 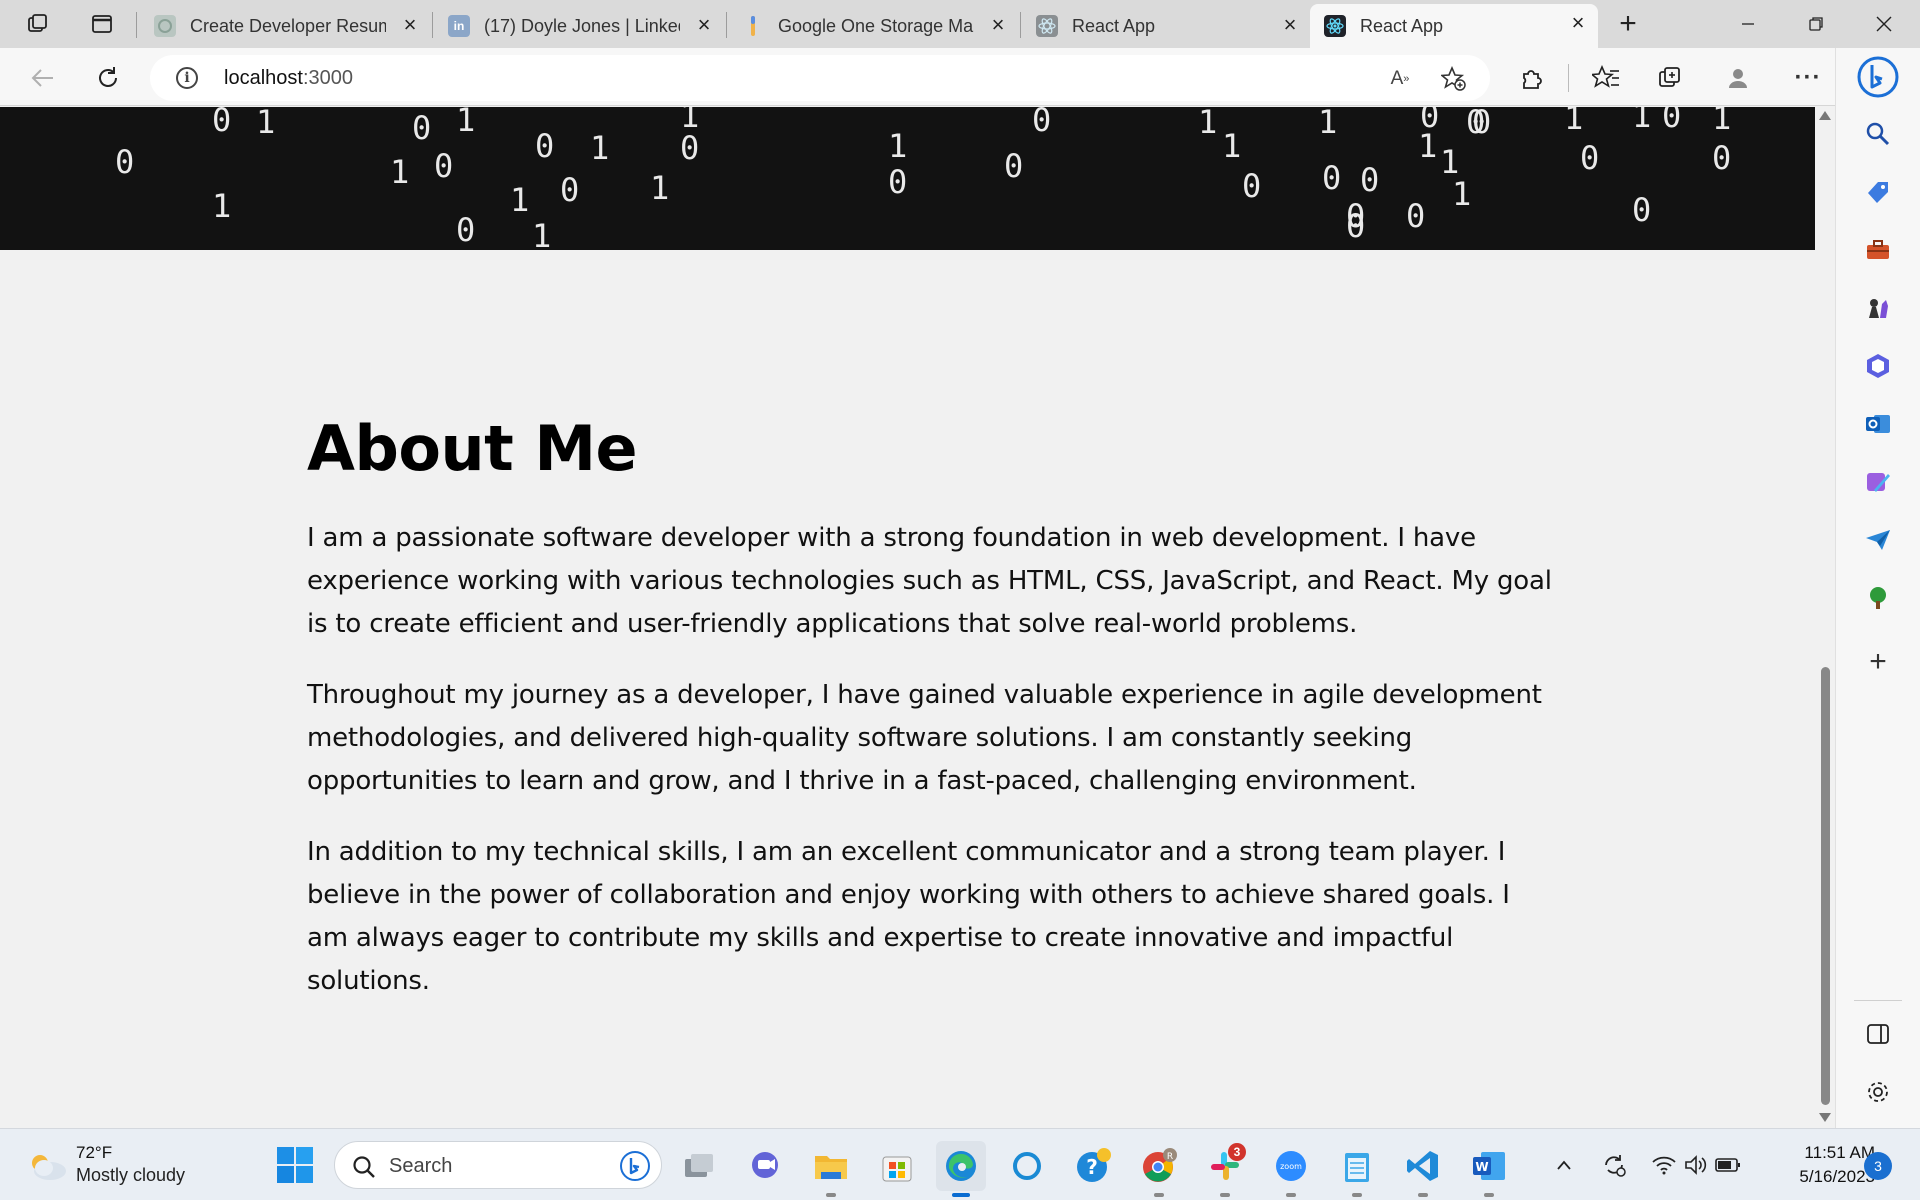 What do you see at coordinates (1816, 24) in the screenshot?
I see `restore-button` at bounding box center [1816, 24].